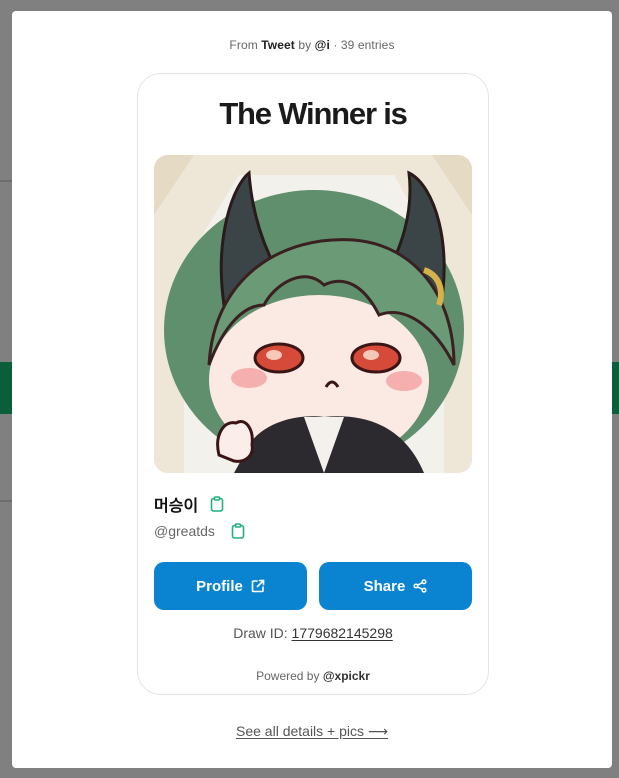 The image size is (619, 778). Describe the element at coordinates (384, 586) in the screenshot. I see `share-button-label: Share` at that location.